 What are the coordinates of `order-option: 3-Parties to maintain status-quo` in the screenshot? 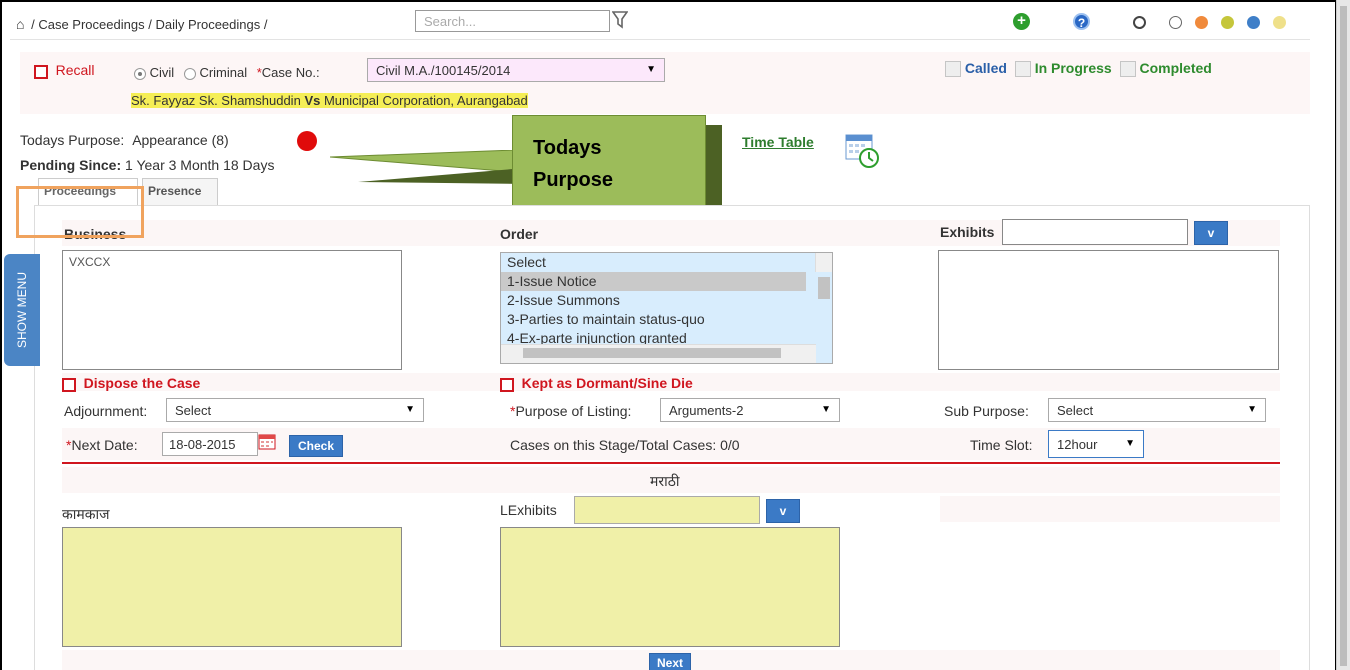 It's located at (666, 319).